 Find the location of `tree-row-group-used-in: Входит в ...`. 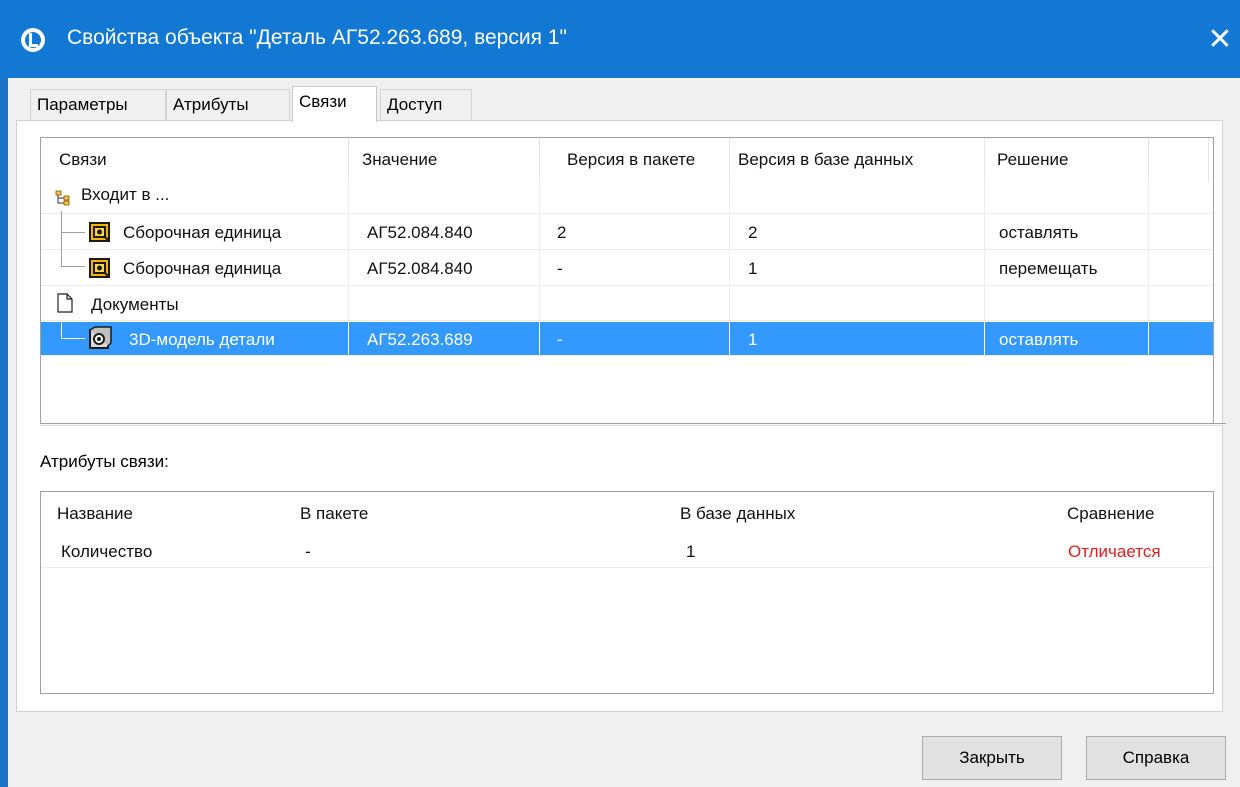

tree-row-group-used-in: Входит в ... is located at coordinates (627, 197).